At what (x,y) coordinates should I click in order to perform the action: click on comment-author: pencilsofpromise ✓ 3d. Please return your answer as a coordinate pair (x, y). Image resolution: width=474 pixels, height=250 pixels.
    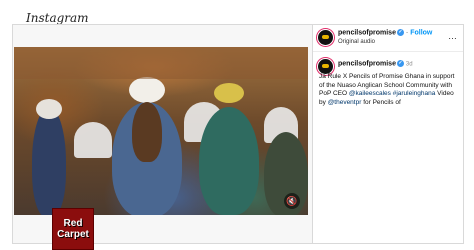
    Looking at the image, I should click on (375, 63).